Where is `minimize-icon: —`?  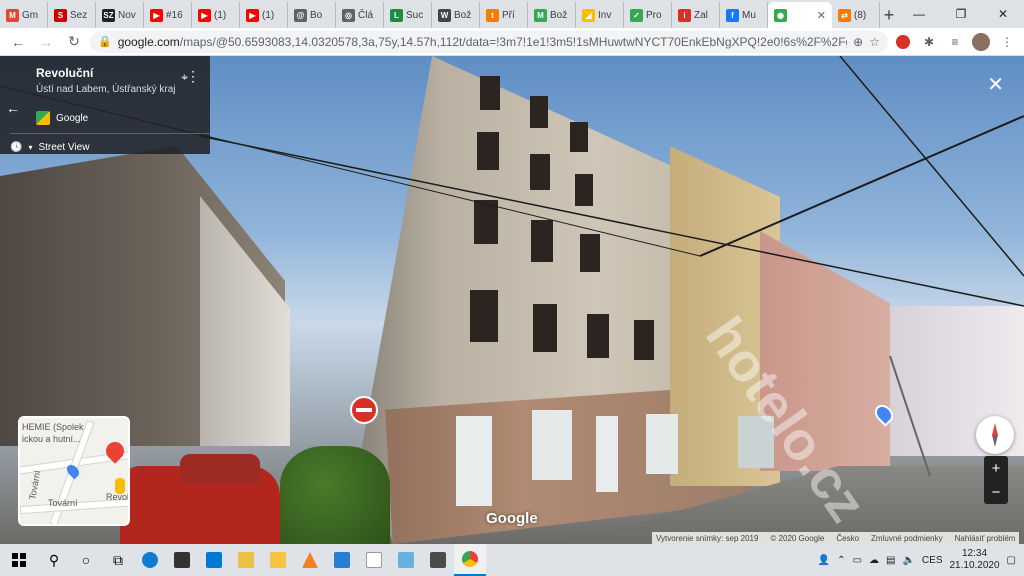 minimize-icon: — is located at coordinates (919, 14).